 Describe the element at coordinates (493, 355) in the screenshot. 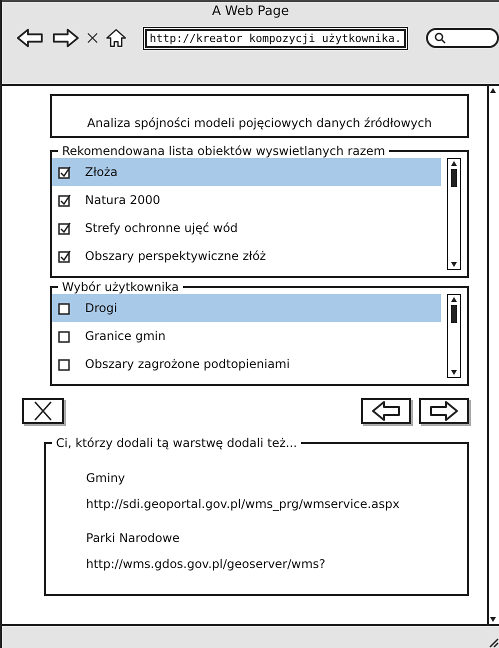

I see `page-scrollbar` at that location.